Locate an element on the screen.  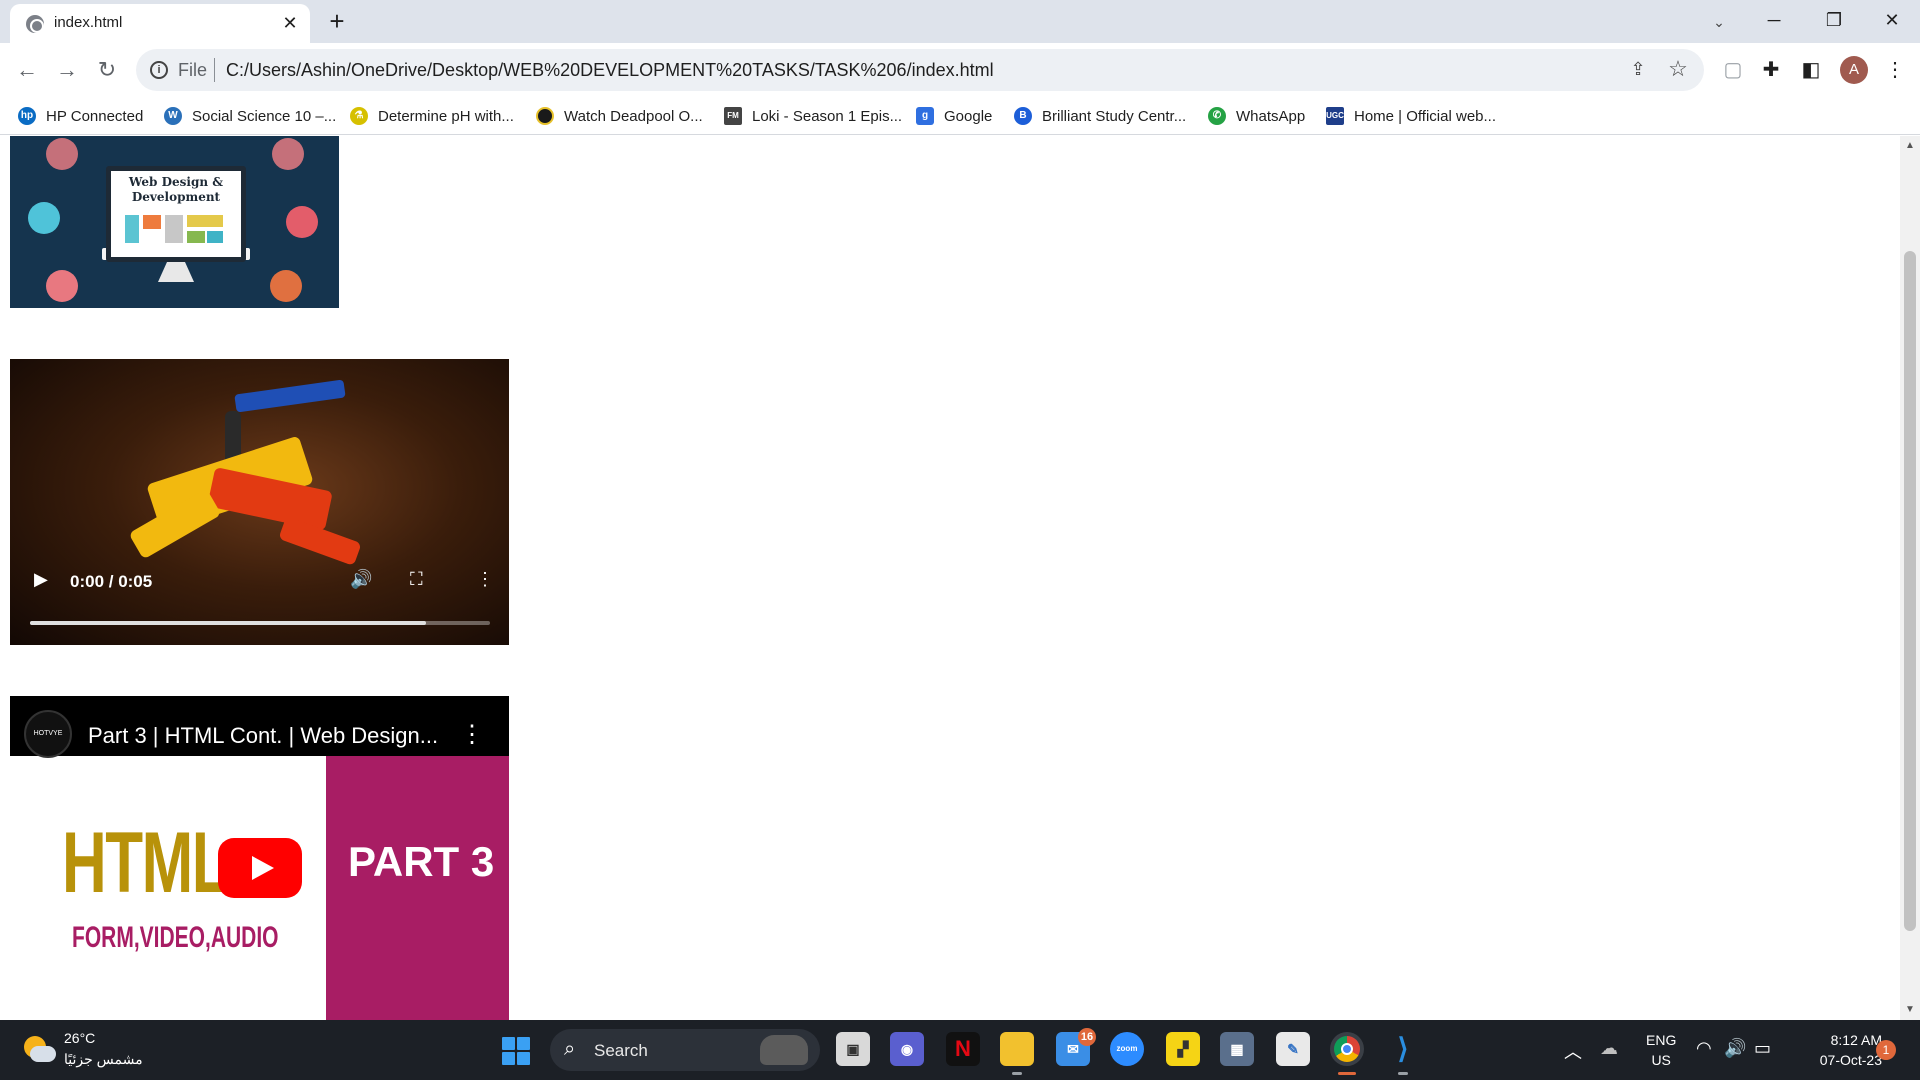
fmovies-icon: FM is located at coordinates (733, 116).